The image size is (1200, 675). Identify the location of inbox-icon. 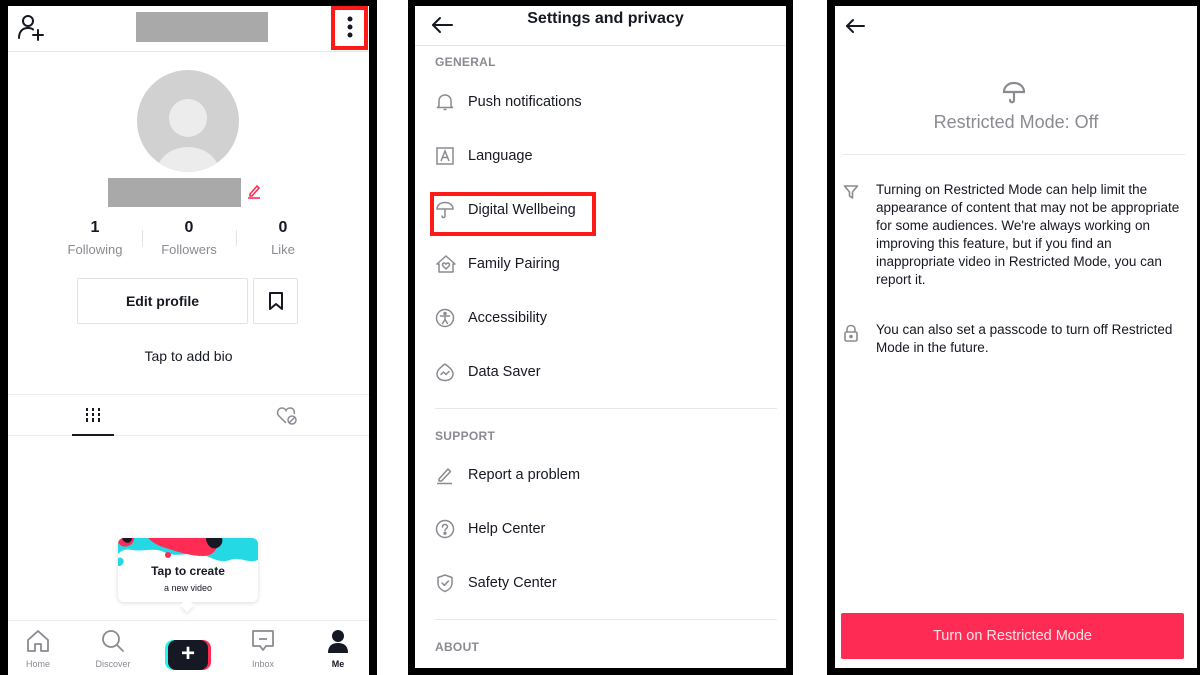
(263, 640).